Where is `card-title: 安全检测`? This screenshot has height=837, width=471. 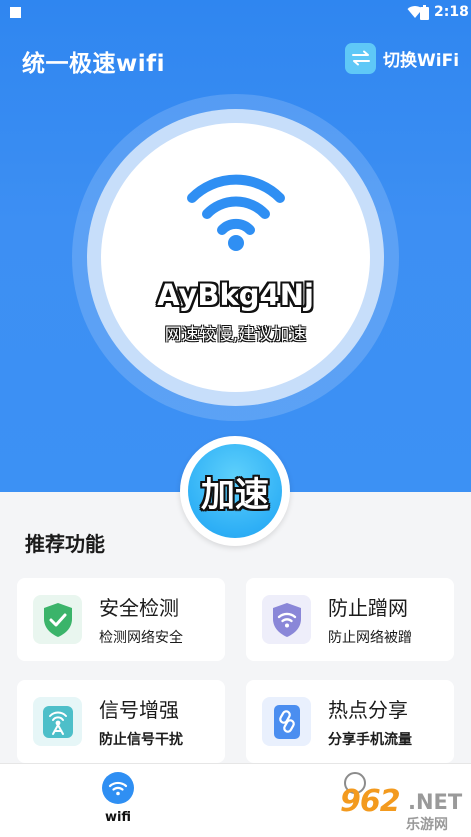
card-title: 安全检测 is located at coordinates (139, 608).